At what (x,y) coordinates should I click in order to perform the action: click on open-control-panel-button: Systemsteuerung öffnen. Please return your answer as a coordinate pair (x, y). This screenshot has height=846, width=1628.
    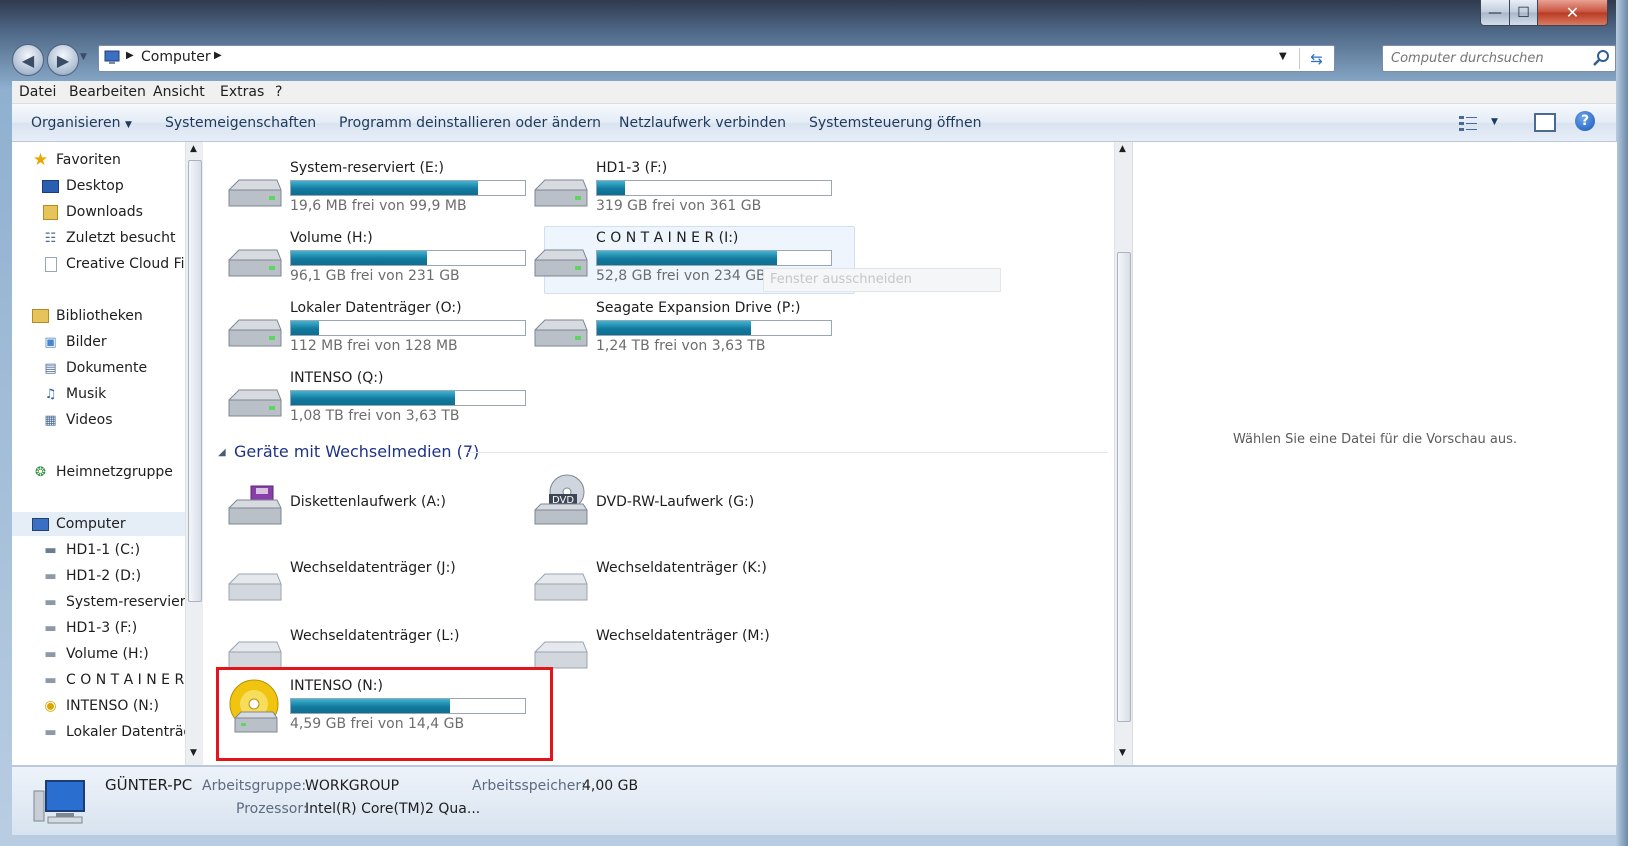
    Looking at the image, I should click on (895, 123).